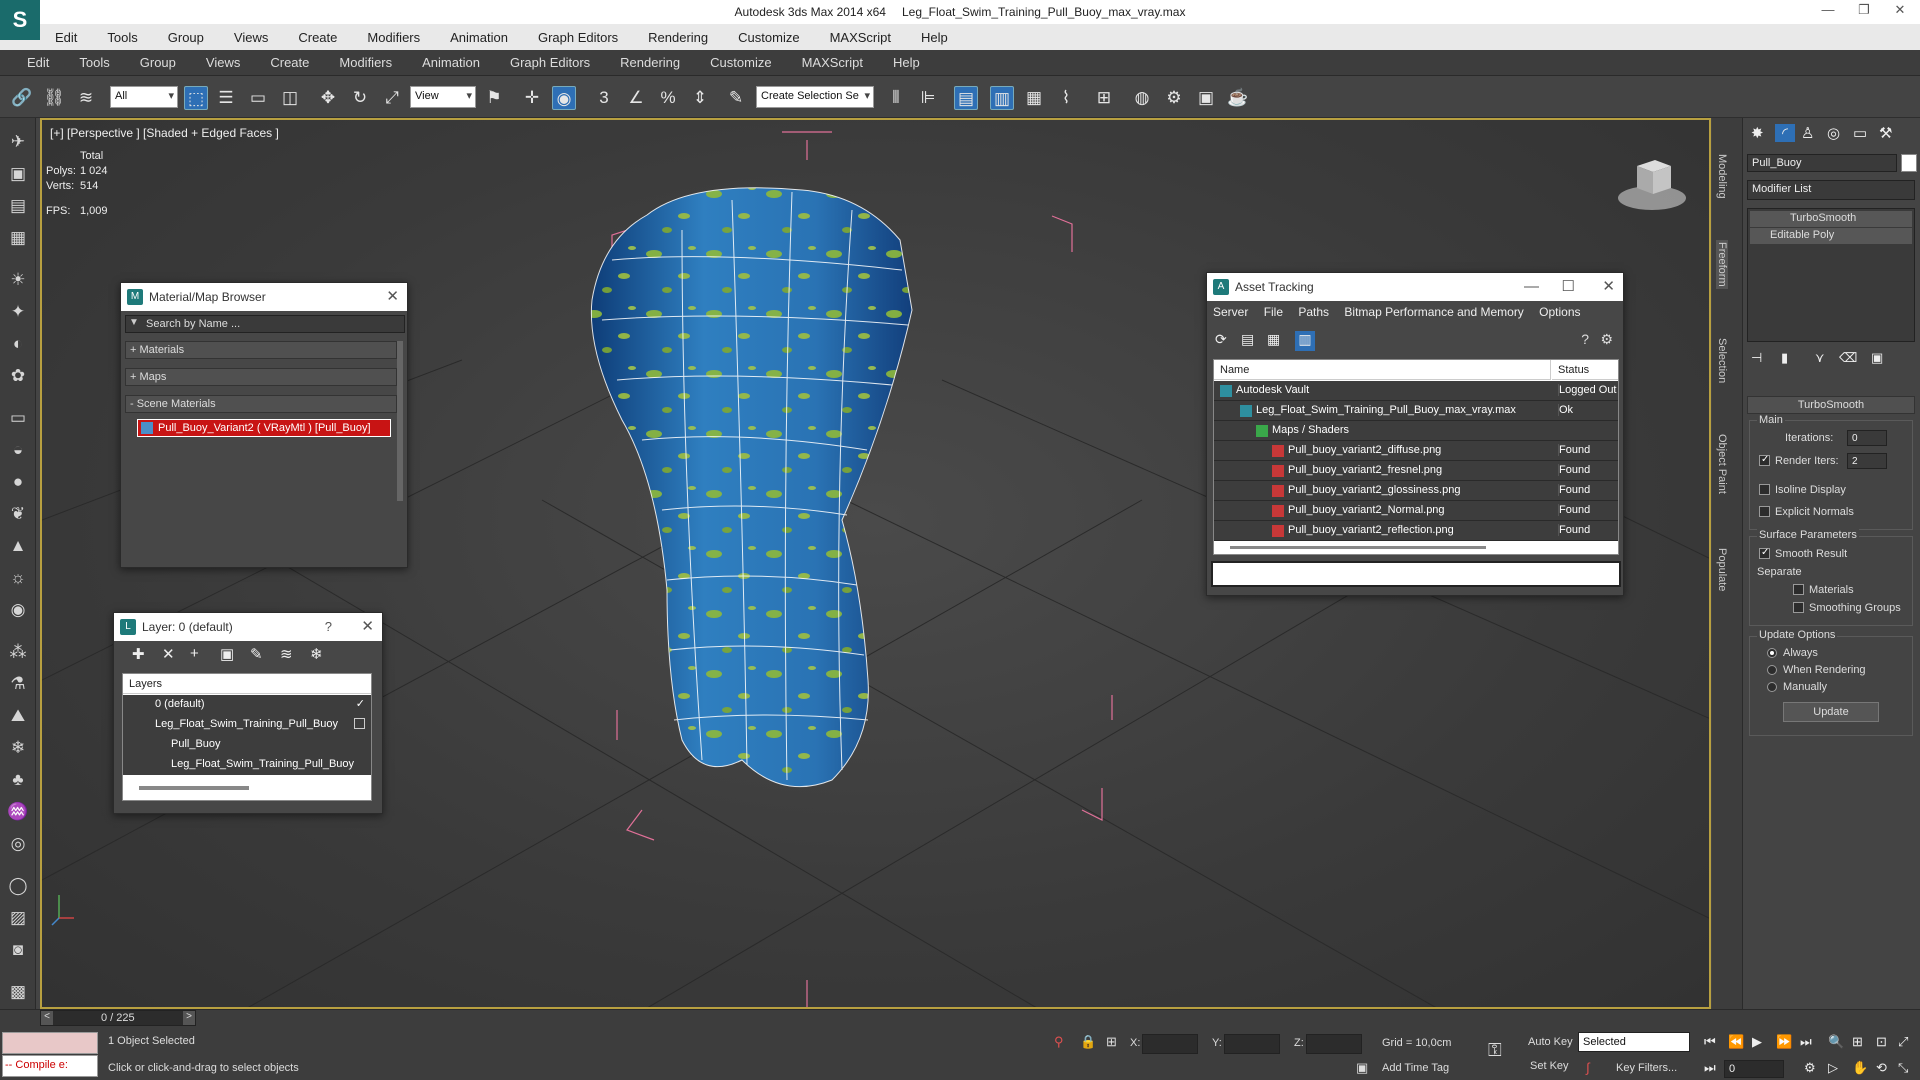 This screenshot has height=1080, width=1920. I want to click on show-end-result-icon: ▮, so click(1784, 358).